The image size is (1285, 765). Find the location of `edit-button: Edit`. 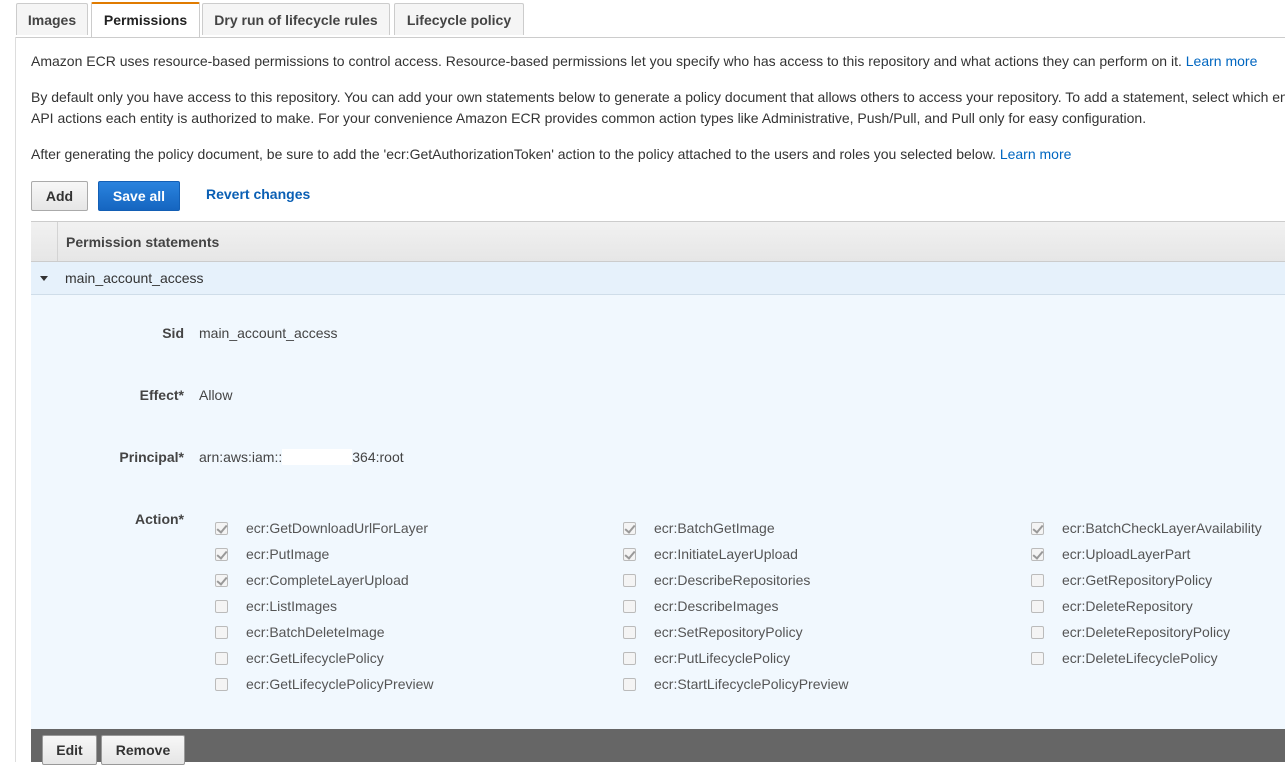

edit-button: Edit is located at coordinates (69, 750).